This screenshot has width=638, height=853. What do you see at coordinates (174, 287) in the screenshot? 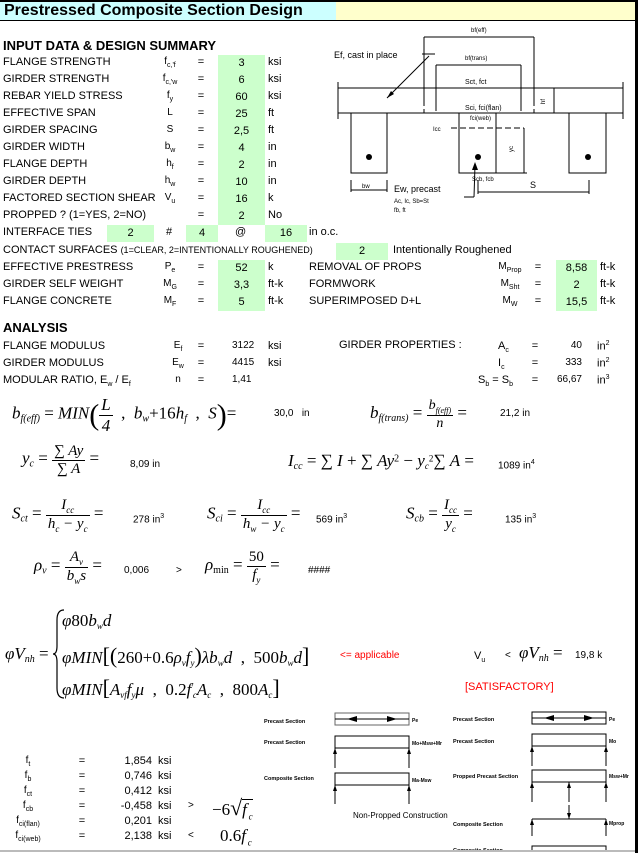
I see `load-symbol-sub: G` at bounding box center [174, 287].